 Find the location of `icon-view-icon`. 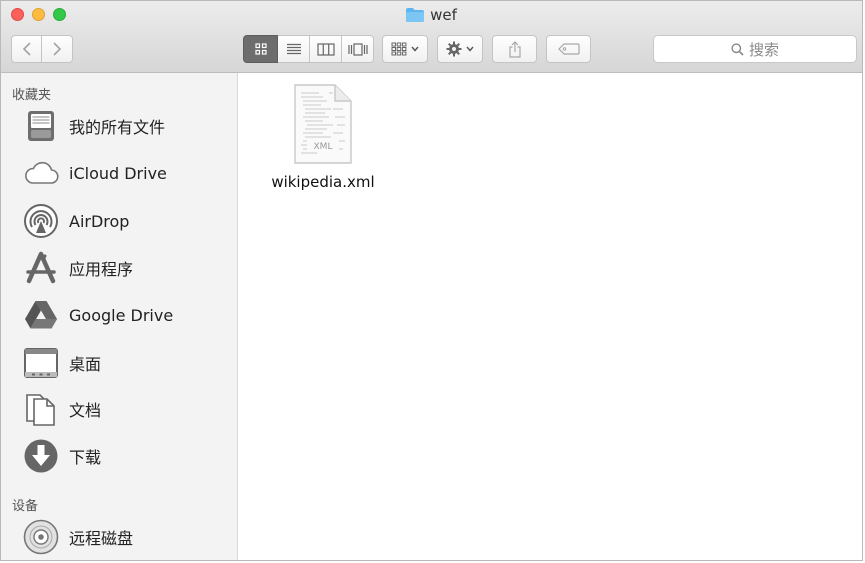

icon-view-icon is located at coordinates (260, 49).